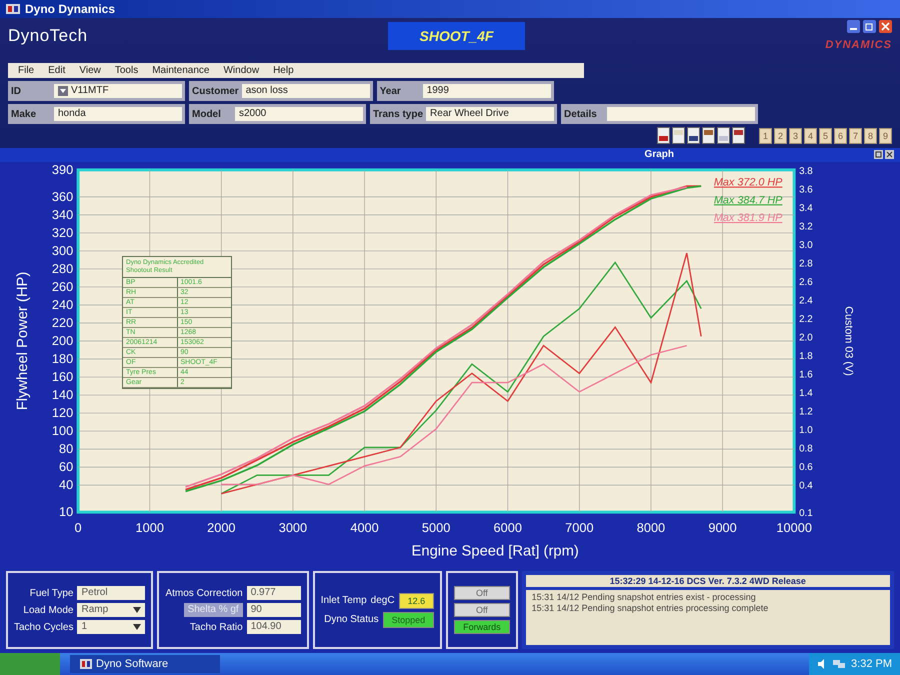 The width and height of the screenshot is (900, 675). What do you see at coordinates (63, 412) in the screenshot?
I see `y-tick-label: 120` at bounding box center [63, 412].